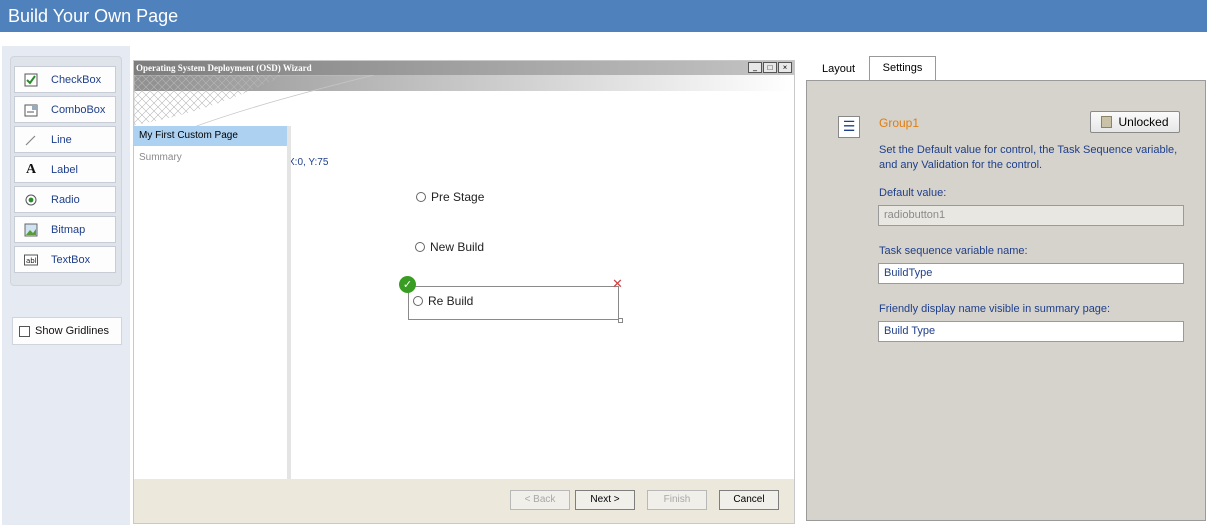  What do you see at coordinates (308, 162) in the screenshot?
I see `cursor-coordinates: X:0, Y:75` at bounding box center [308, 162].